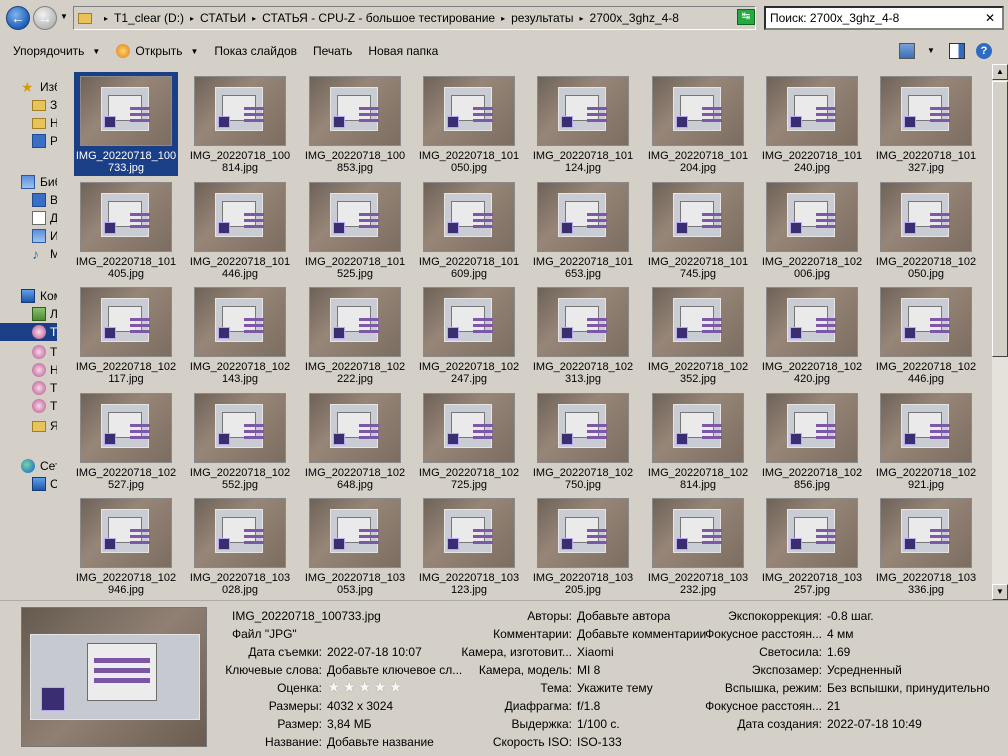 This screenshot has width=1008, height=756. I want to click on property-value: 3,84 МБ, so click(349, 724).